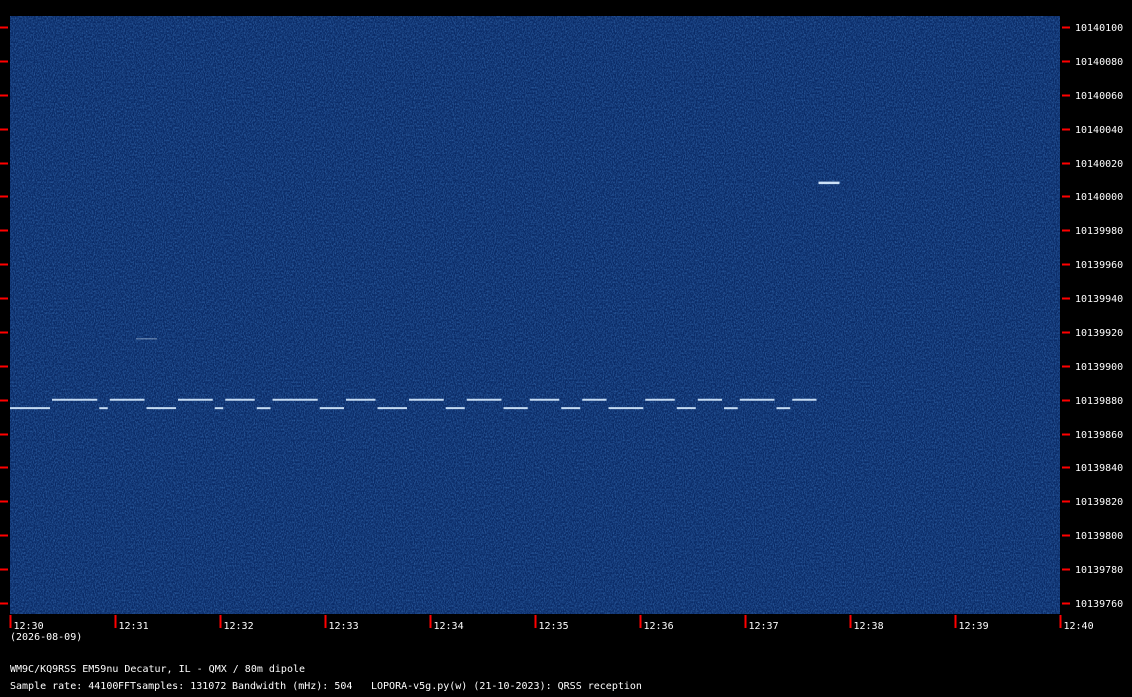 The image size is (1132, 697). I want to click on fft-samples-label: FFTsamples: 131072, so click(172, 686).